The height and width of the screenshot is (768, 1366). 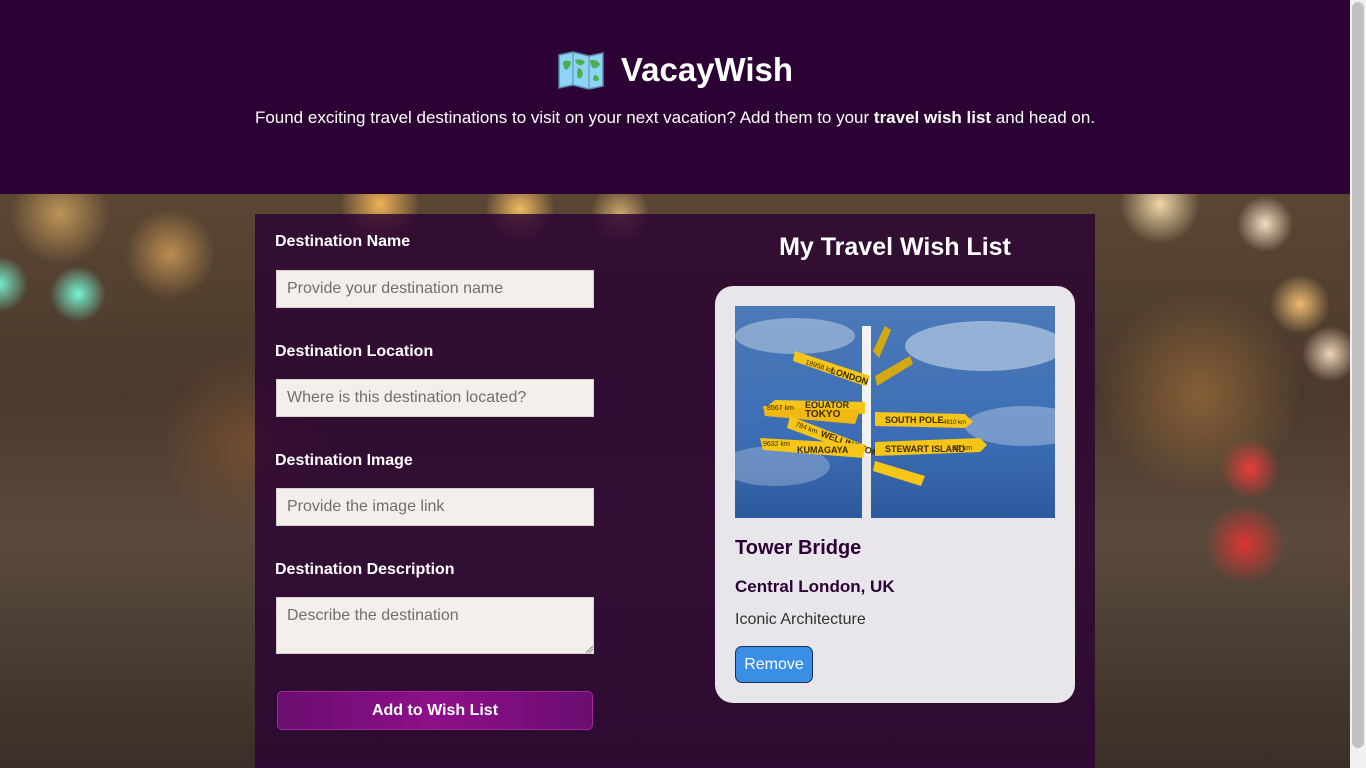 I want to click on brand: VacayWish, so click(x=675, y=70).